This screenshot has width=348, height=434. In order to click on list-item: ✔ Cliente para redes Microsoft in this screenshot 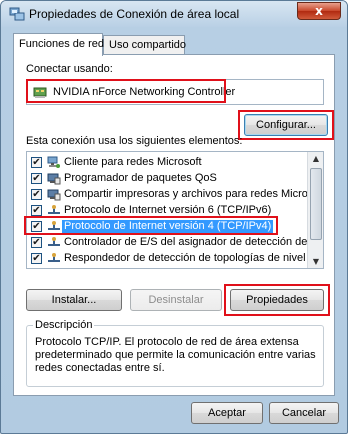, I will do `click(168, 163)`.